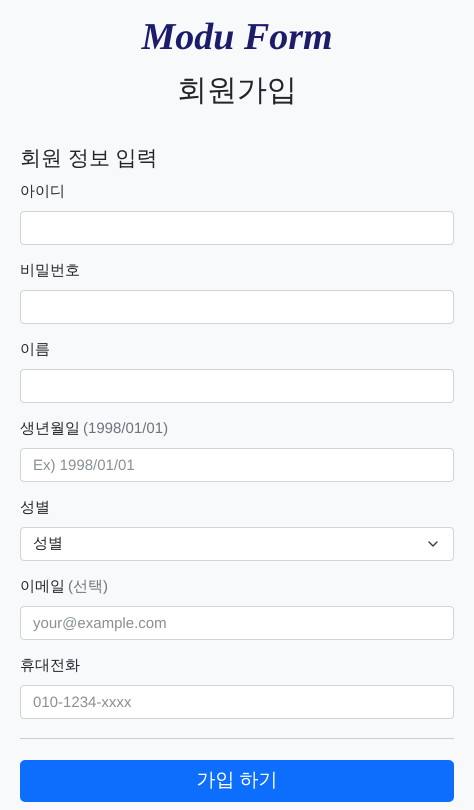 The image size is (474, 810). What do you see at coordinates (42, 192) in the screenshot?
I see `field-label: 아이디` at bounding box center [42, 192].